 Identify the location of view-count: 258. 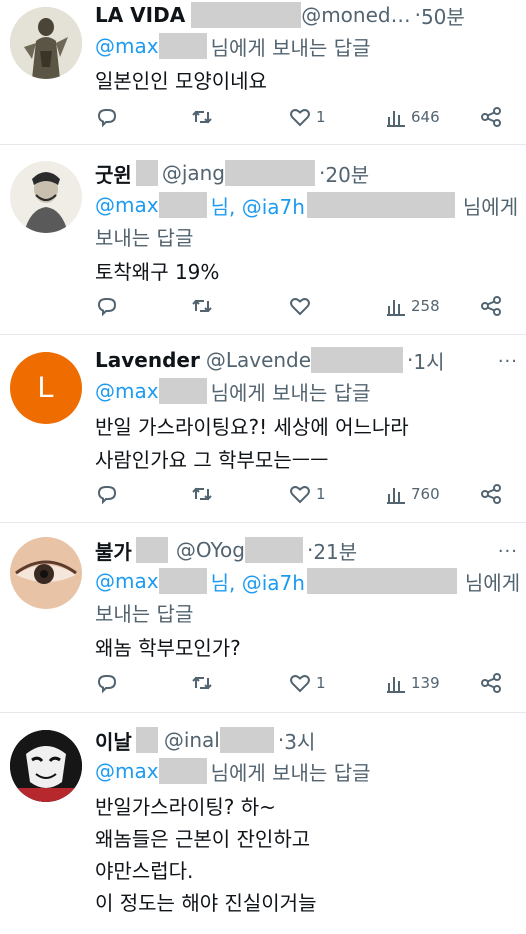
(425, 306).